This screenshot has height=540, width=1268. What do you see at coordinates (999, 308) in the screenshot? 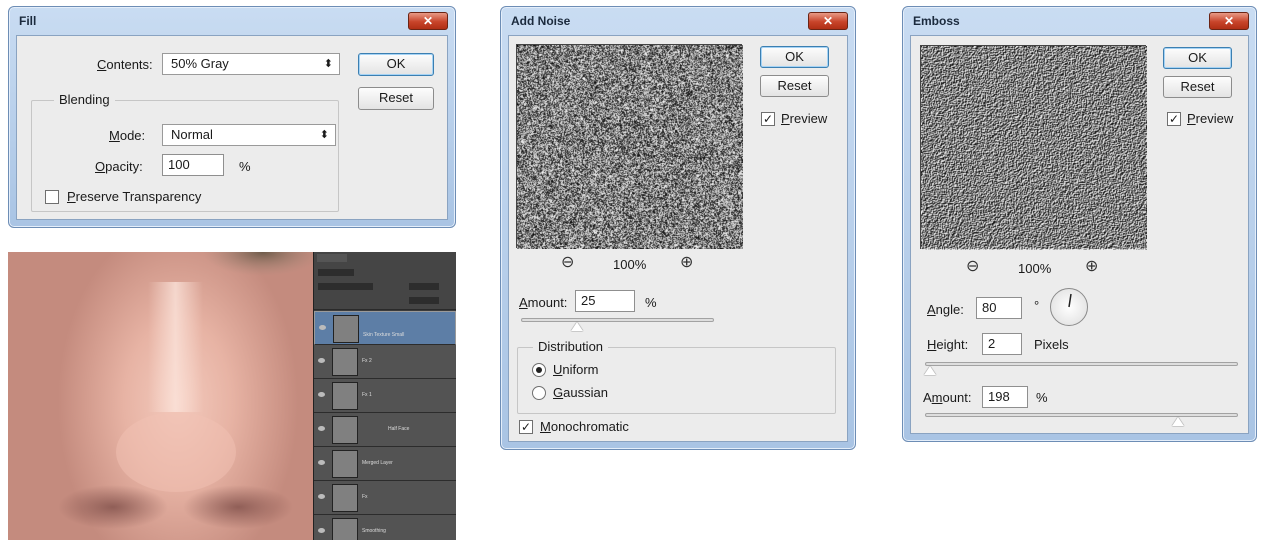
I see `angle-input: 80` at bounding box center [999, 308].